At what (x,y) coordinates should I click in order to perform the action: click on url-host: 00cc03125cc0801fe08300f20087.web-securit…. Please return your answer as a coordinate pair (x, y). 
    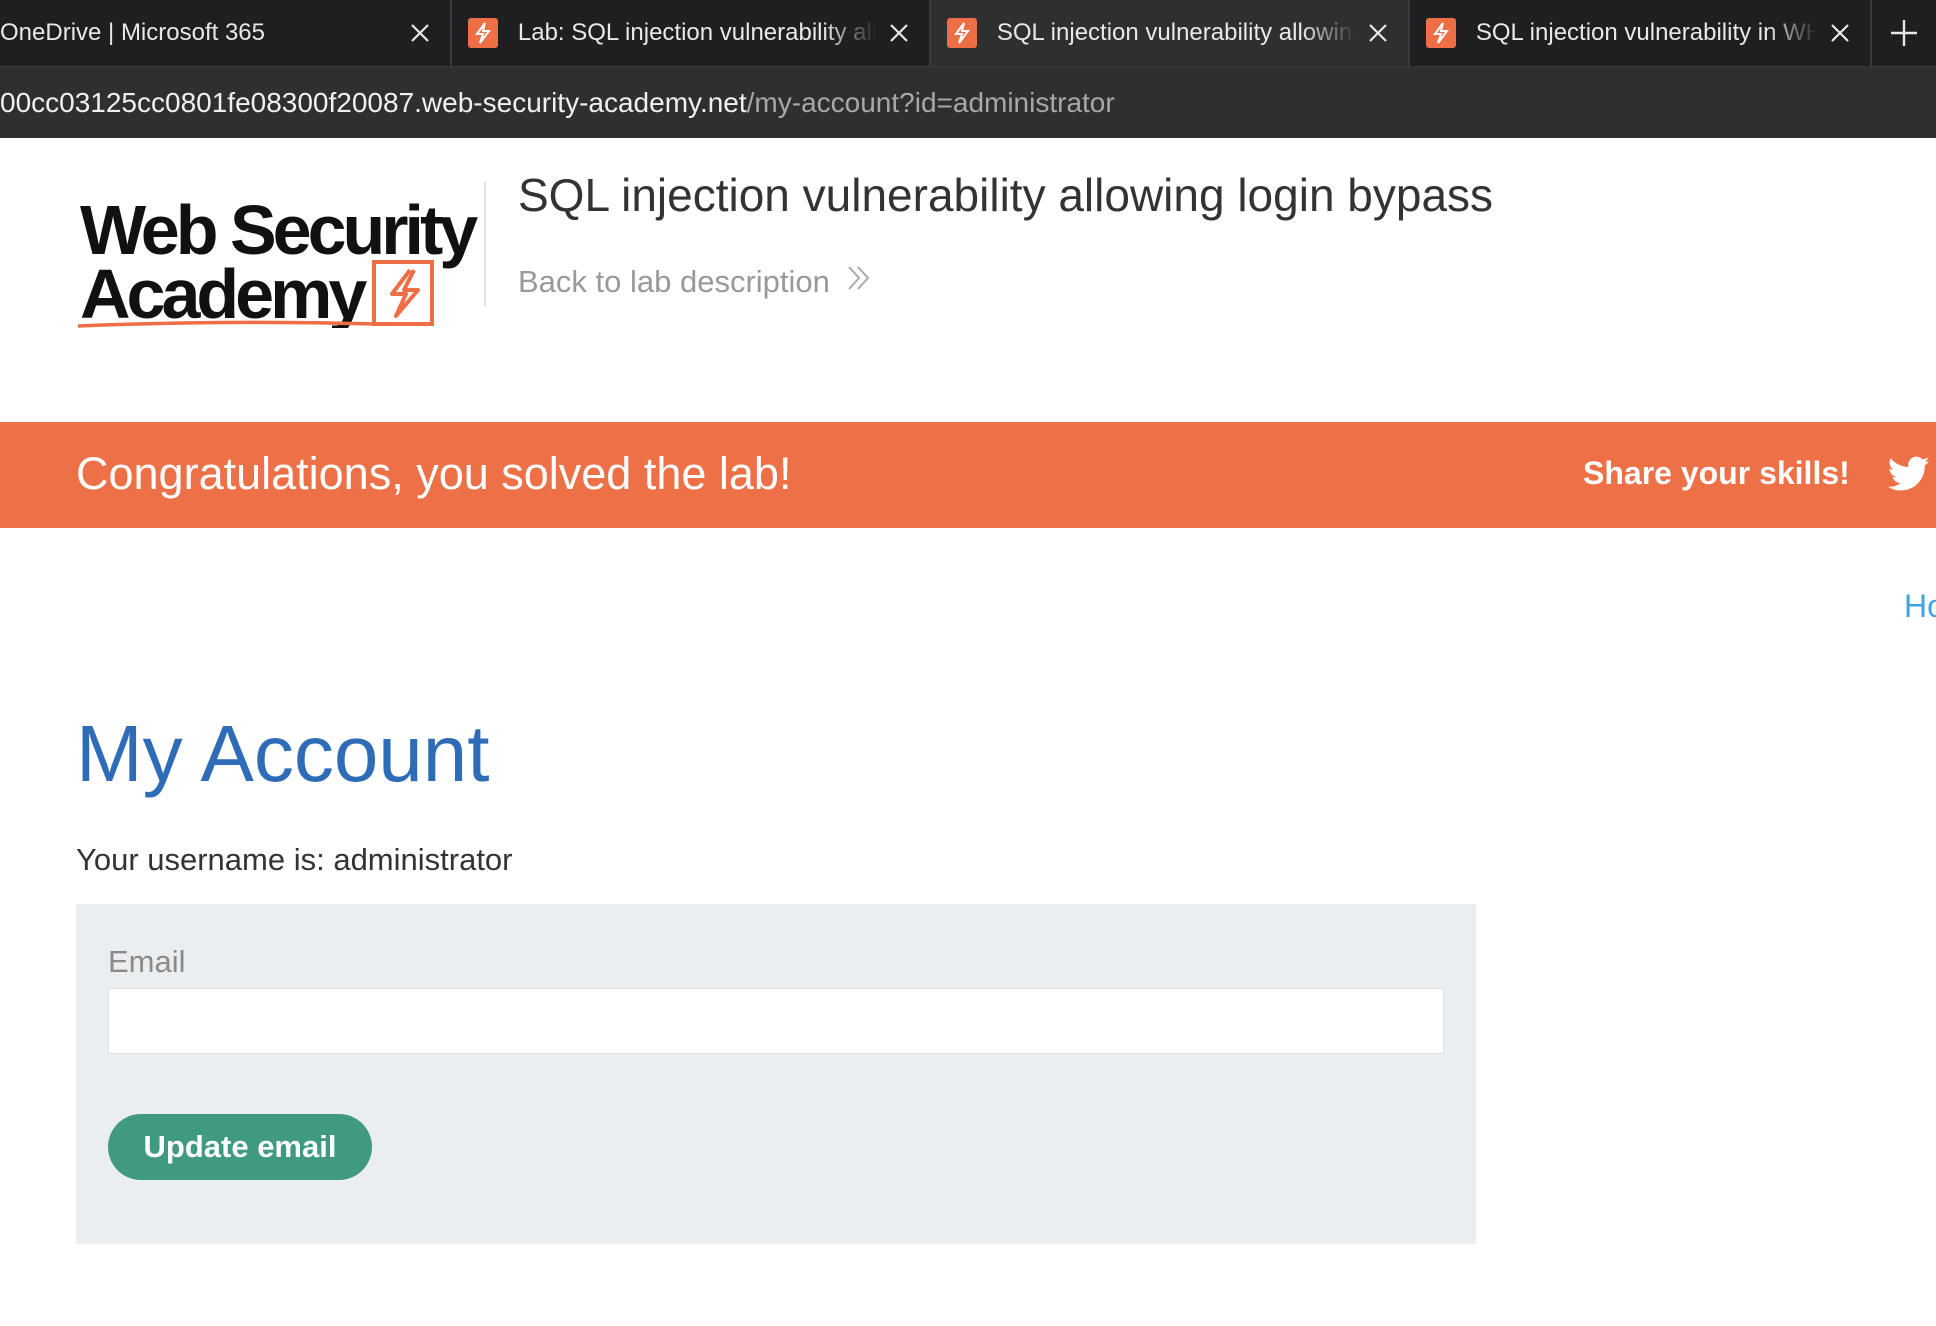
    Looking at the image, I should click on (373, 102).